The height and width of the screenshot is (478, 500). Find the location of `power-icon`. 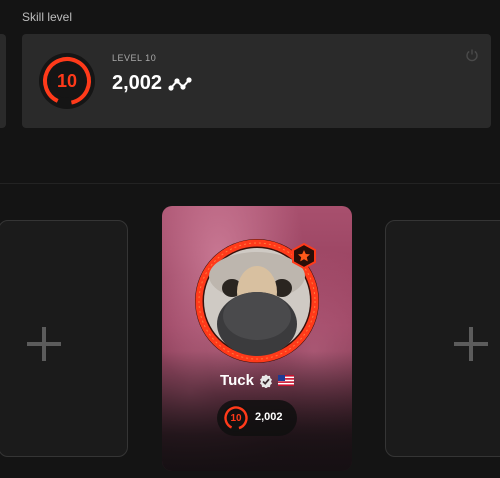

power-icon is located at coordinates (472, 57).